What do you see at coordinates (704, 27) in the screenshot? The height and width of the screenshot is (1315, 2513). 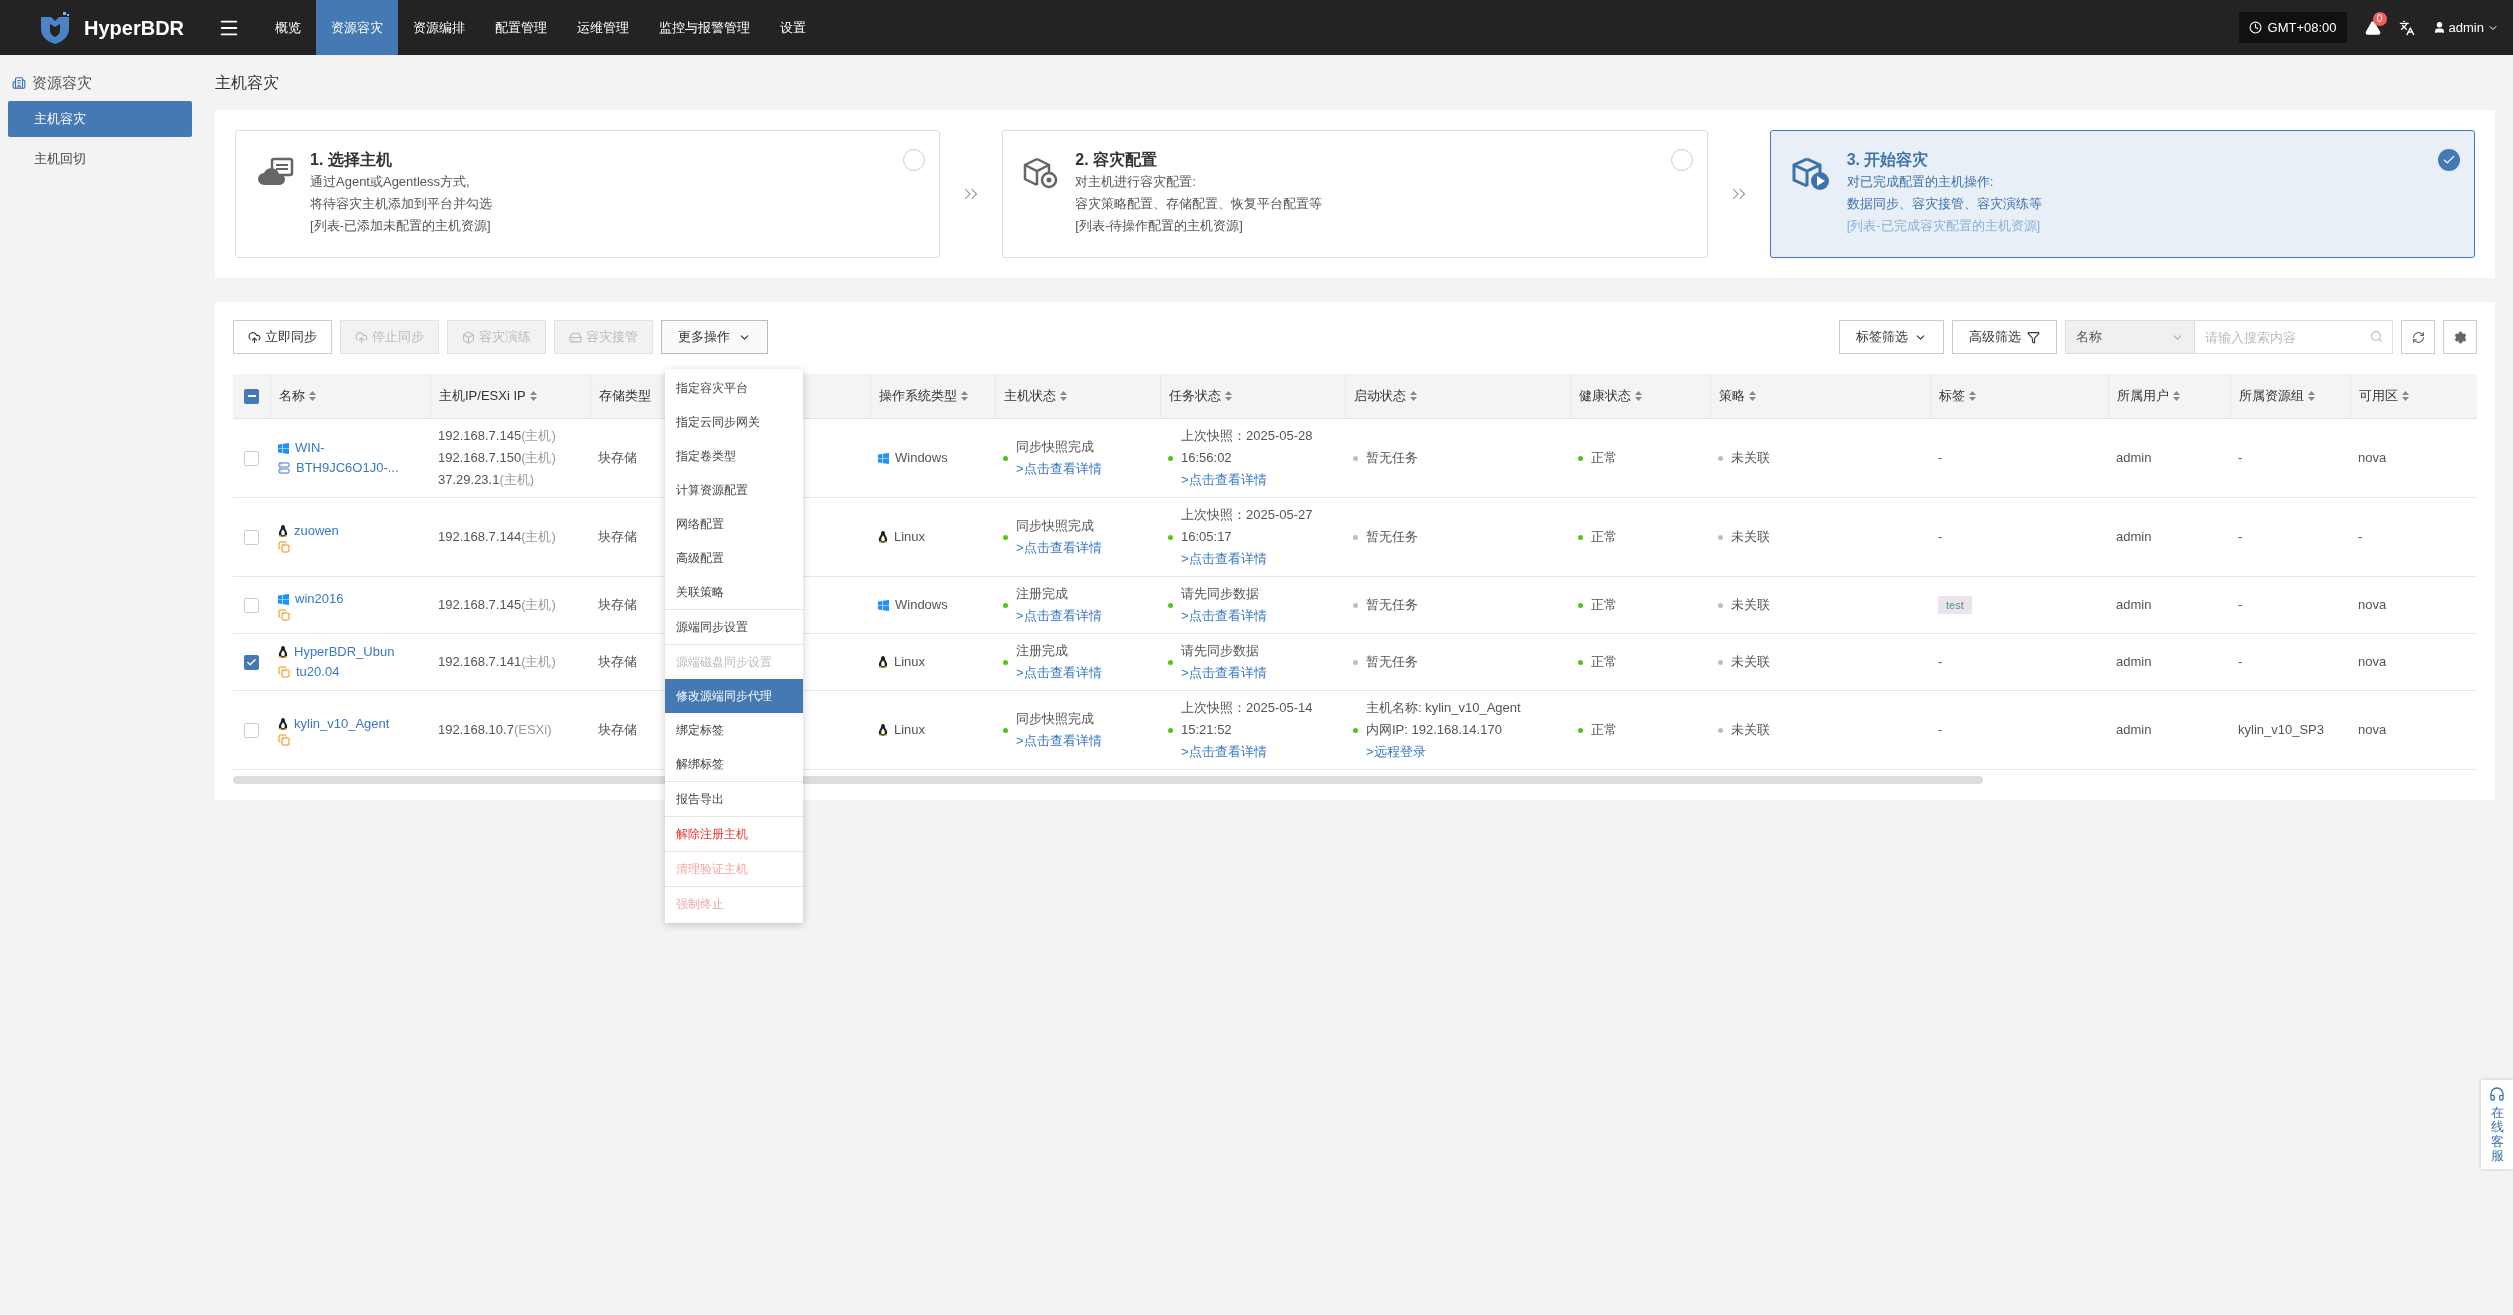 I see `nav-tab: 监控与报警管理` at bounding box center [704, 27].